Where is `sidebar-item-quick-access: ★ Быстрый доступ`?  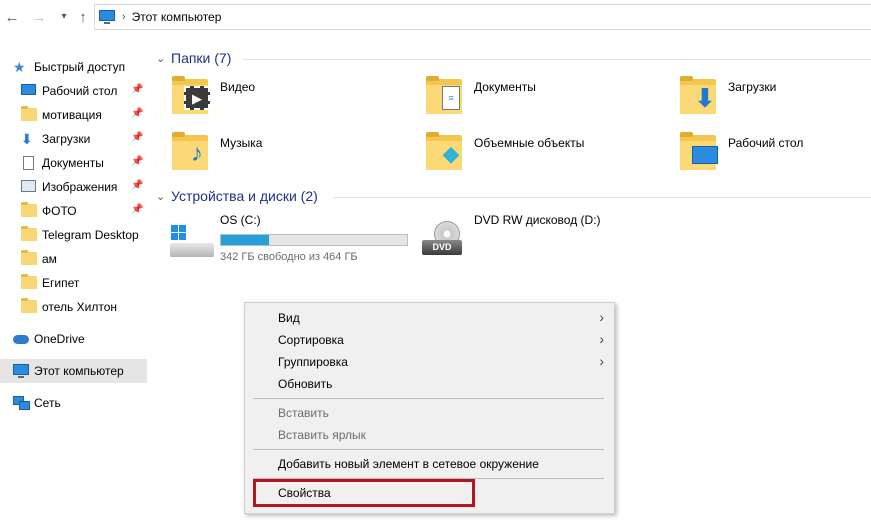 sidebar-item-quick-access: ★ Быстрый доступ is located at coordinates (73, 67).